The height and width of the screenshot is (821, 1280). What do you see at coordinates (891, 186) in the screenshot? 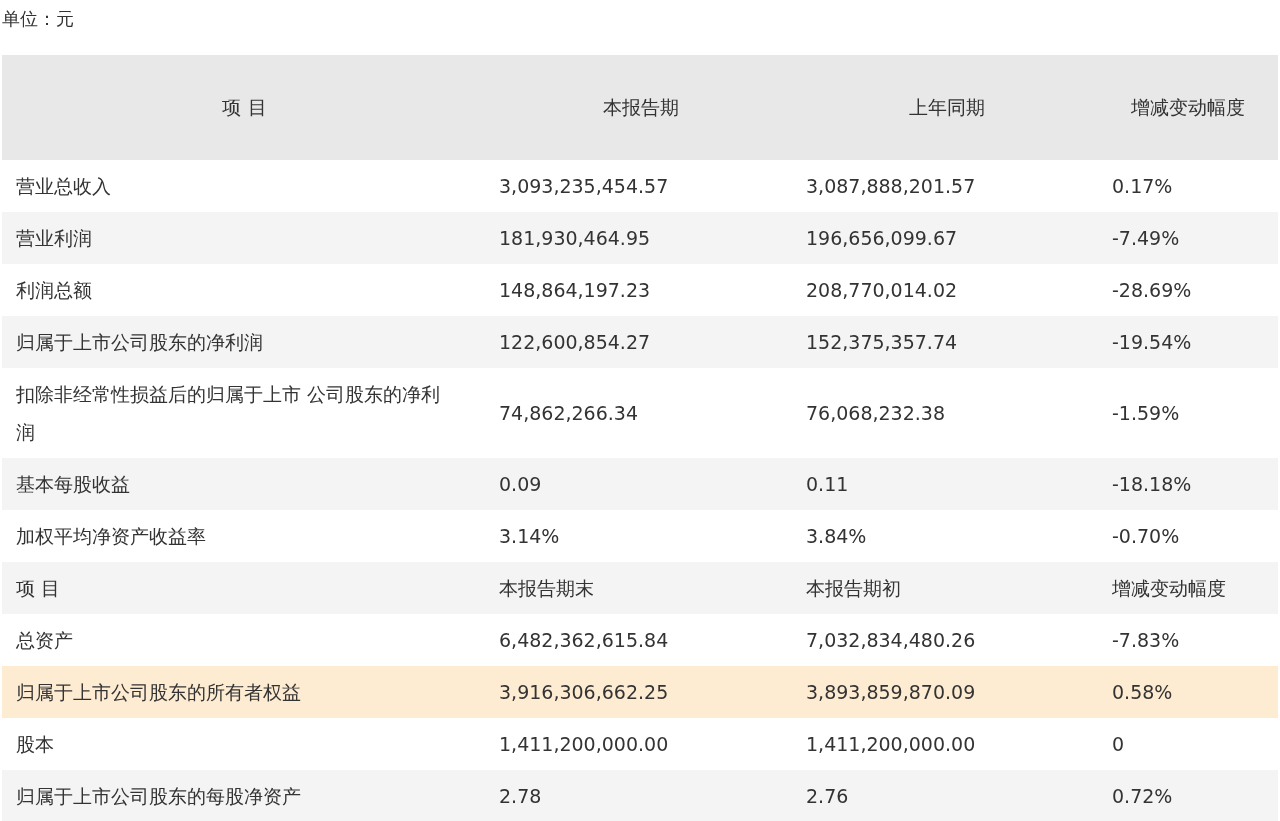
I see `table-cell-text: 3,087,888,201.57` at bounding box center [891, 186].